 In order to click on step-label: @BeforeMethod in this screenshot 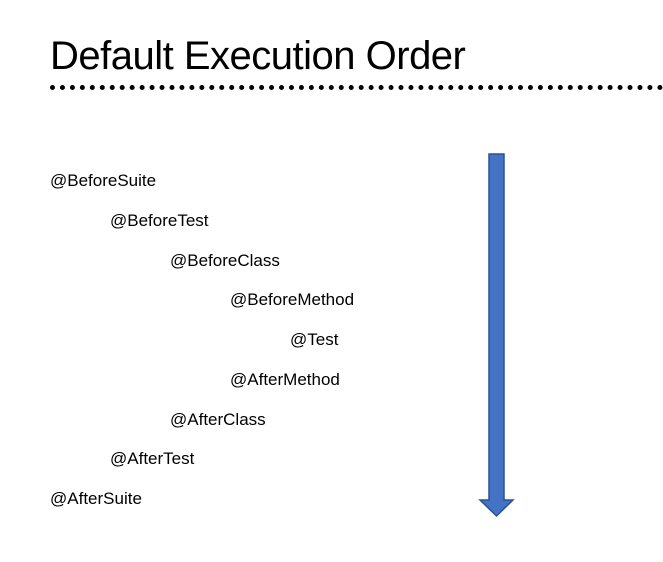, I will do `click(292, 300)`.